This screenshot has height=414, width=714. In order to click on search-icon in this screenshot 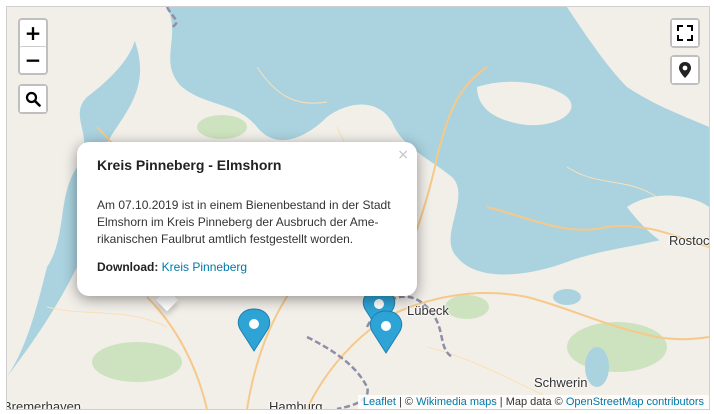, I will do `click(33, 99)`.